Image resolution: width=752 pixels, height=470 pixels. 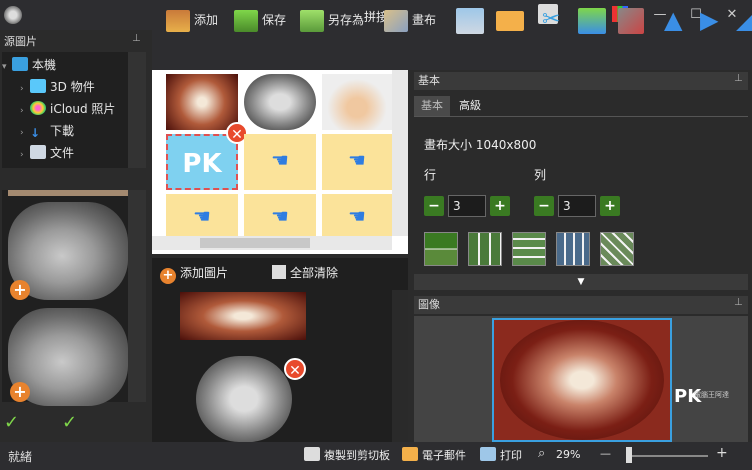 I want to click on pk-watermark-sub: 電腦王阿達, so click(x=711, y=395).